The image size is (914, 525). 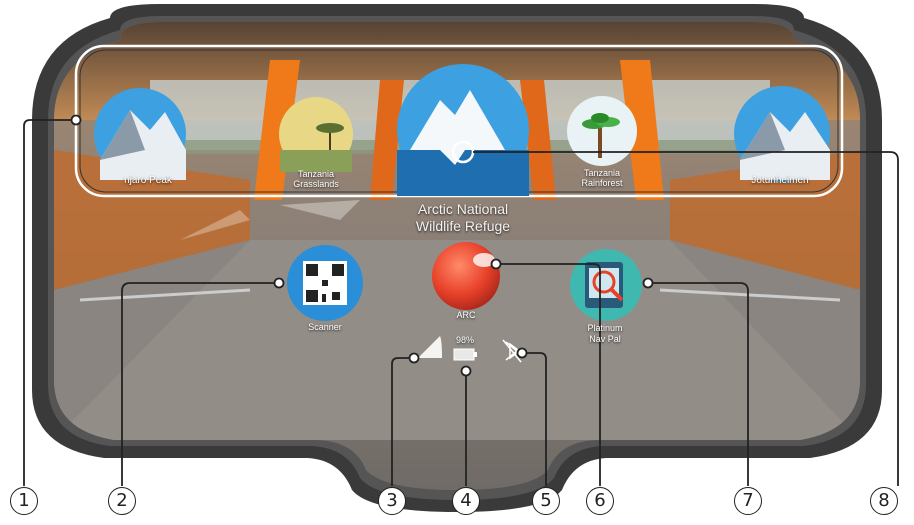 I want to click on carousel-selected-title-line2: Wildlife Refuge, so click(x=463, y=226).